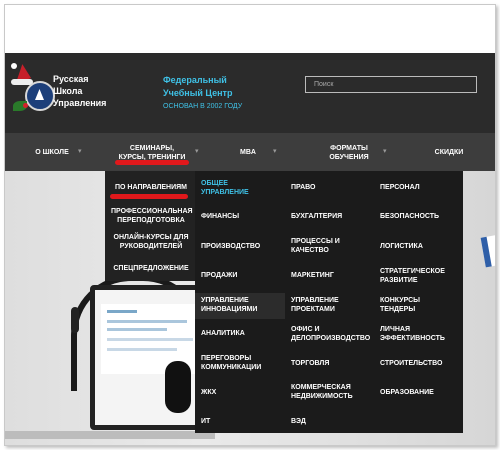 Image resolution: width=500 pixels, height=450 pixels. What do you see at coordinates (243, 333) in the screenshot?
I see `menu-item-analytics: АНАЛИТИКА` at bounding box center [243, 333].